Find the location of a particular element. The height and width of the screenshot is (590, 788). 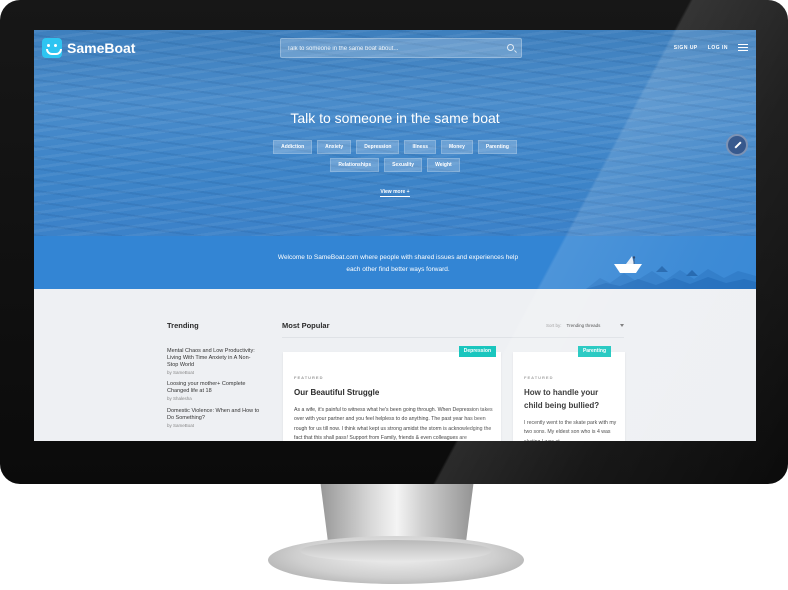

tag-addiction: Addiction is located at coordinates (293, 147).